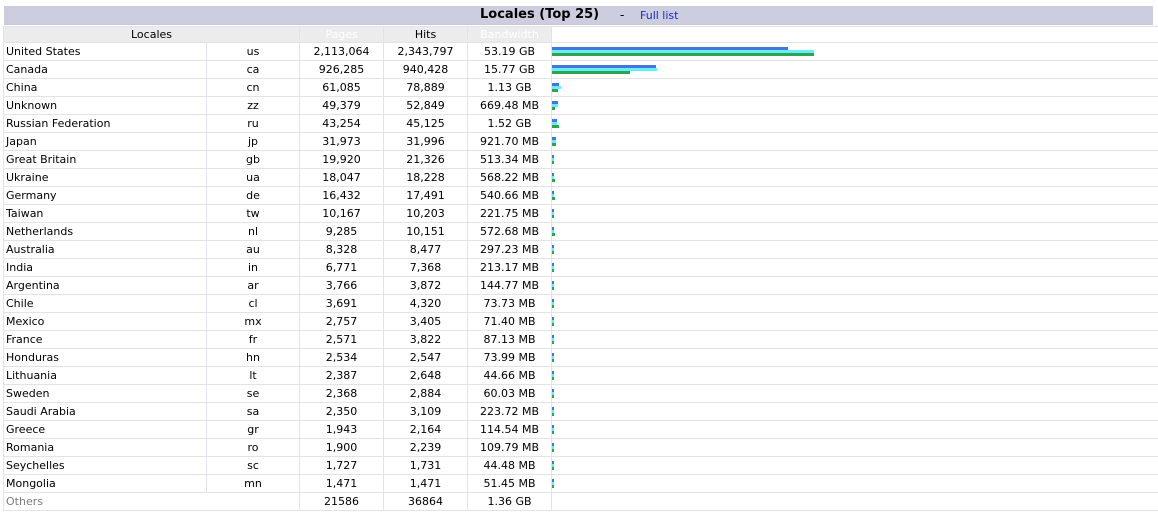  What do you see at coordinates (426, 177) in the screenshot?
I see `hits-value: 18,228` at bounding box center [426, 177].